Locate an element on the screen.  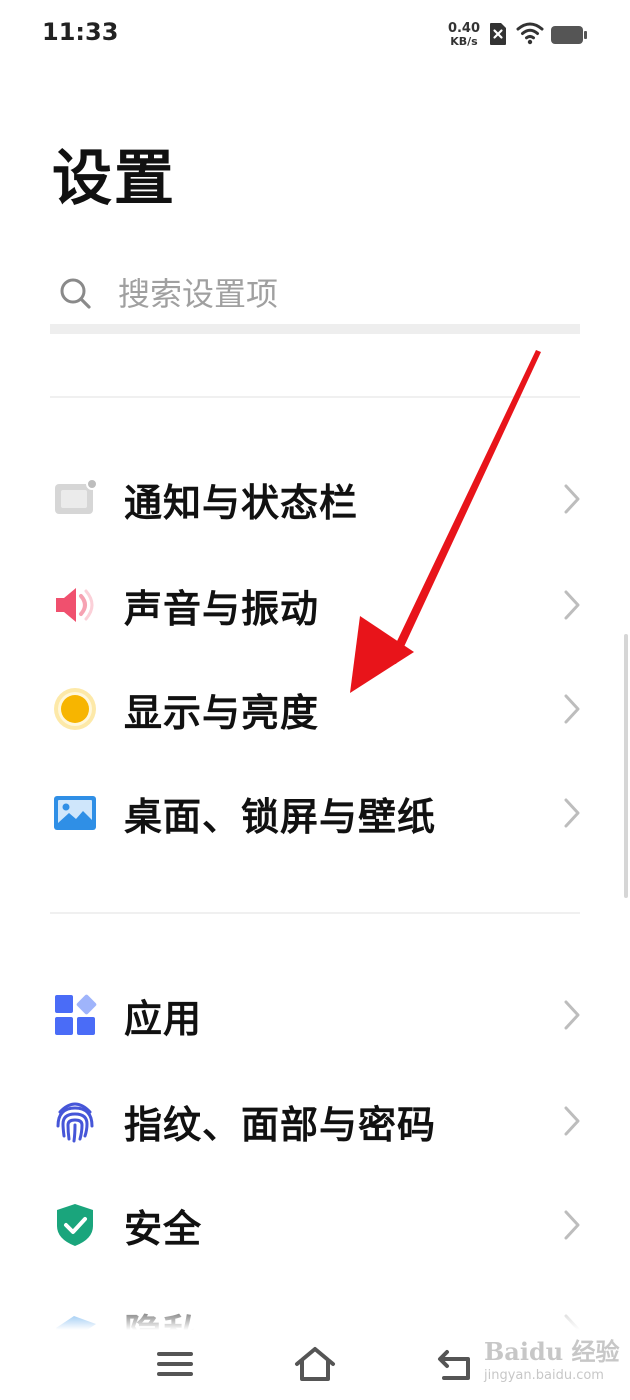
settings-item-label: 指纹、面部与密码 is located at coordinates (280, 1125).